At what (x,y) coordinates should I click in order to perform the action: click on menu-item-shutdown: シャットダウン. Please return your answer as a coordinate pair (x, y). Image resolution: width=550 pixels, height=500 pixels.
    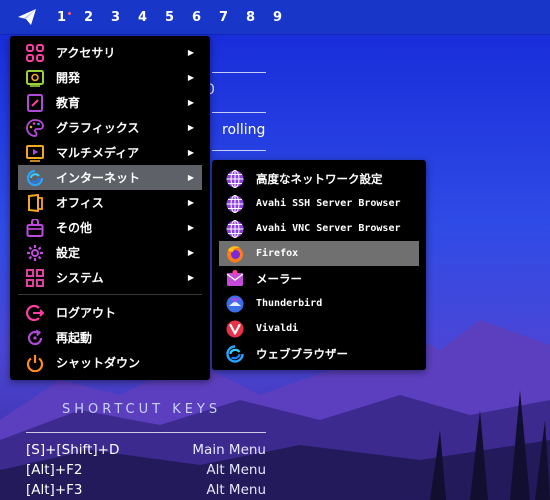
    Looking at the image, I should click on (110, 362).